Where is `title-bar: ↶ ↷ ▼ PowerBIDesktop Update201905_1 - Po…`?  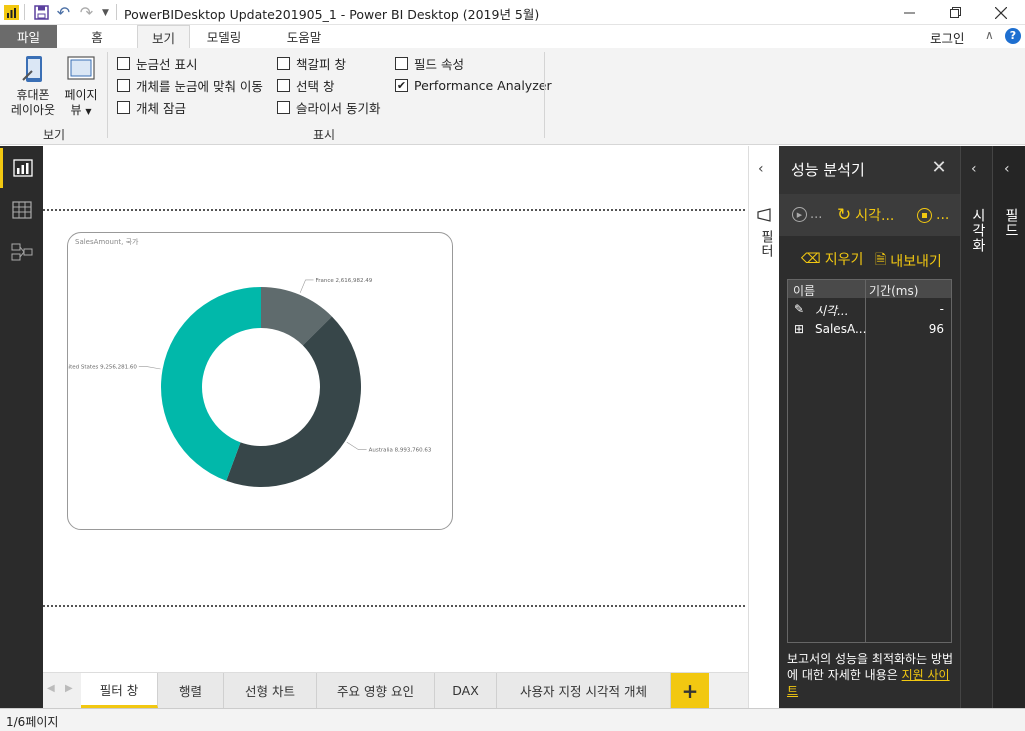
title-bar: ↶ ↷ ▼ PowerBIDesktop Update201905_1 - Po… is located at coordinates (512, 12).